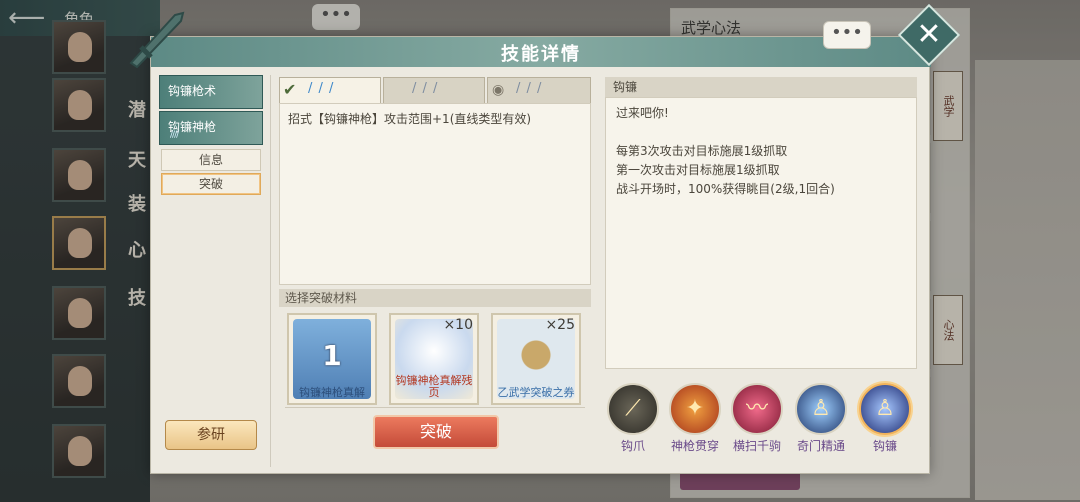 Image resolution: width=1080 pixels, height=502 pixels. Describe the element at coordinates (847, 35) in the screenshot. I see `chat-bubble-icon: •••` at that location.